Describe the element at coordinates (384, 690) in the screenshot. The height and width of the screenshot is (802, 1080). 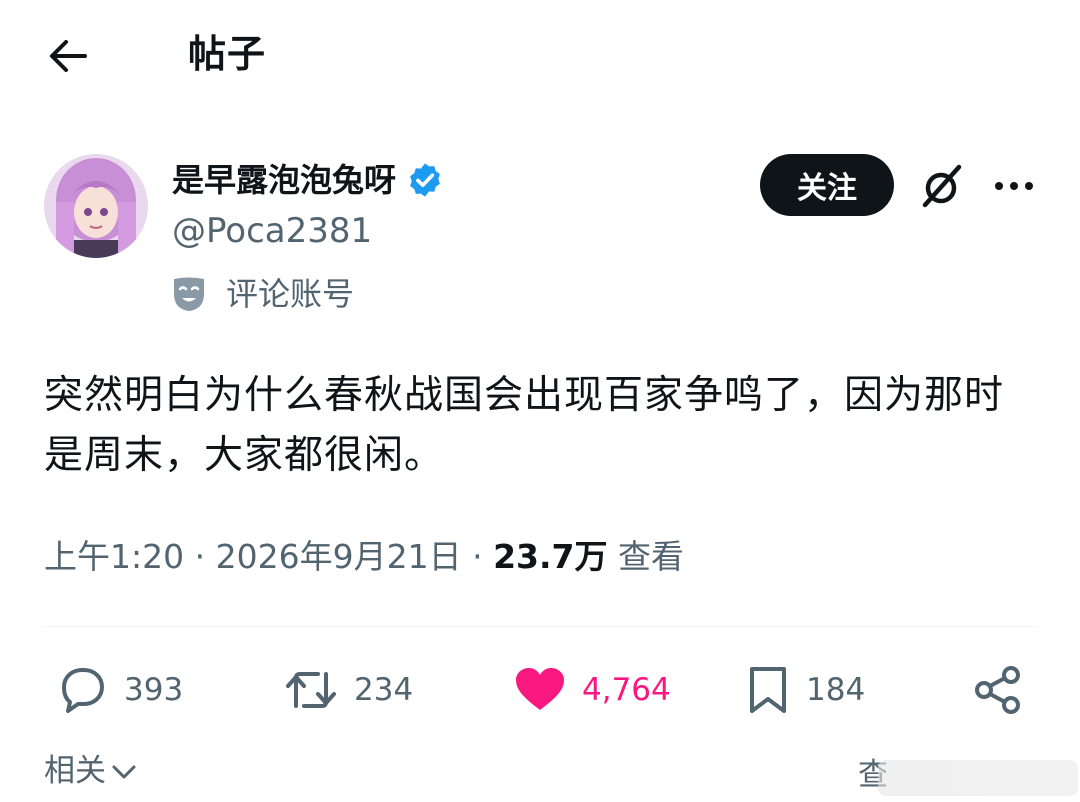
I see `repost-count: 234` at that location.